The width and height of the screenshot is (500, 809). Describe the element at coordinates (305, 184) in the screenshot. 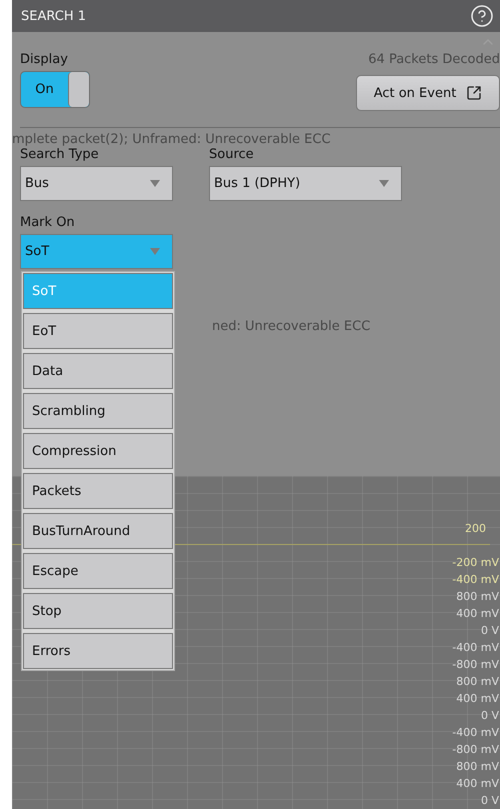

I see `source-dropdown: Bus 1 (DPHY)` at that location.